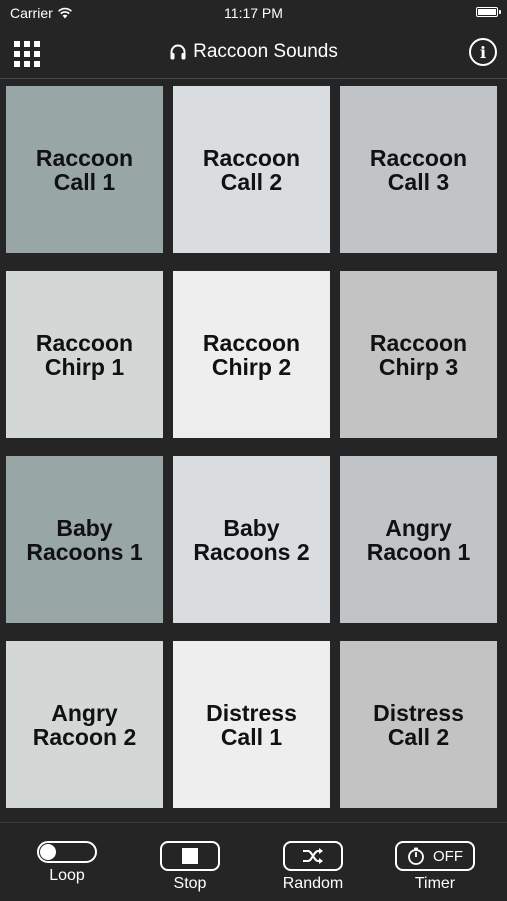 The width and height of the screenshot is (507, 901). I want to click on page-title: Raccoon Sounds, so click(253, 52).